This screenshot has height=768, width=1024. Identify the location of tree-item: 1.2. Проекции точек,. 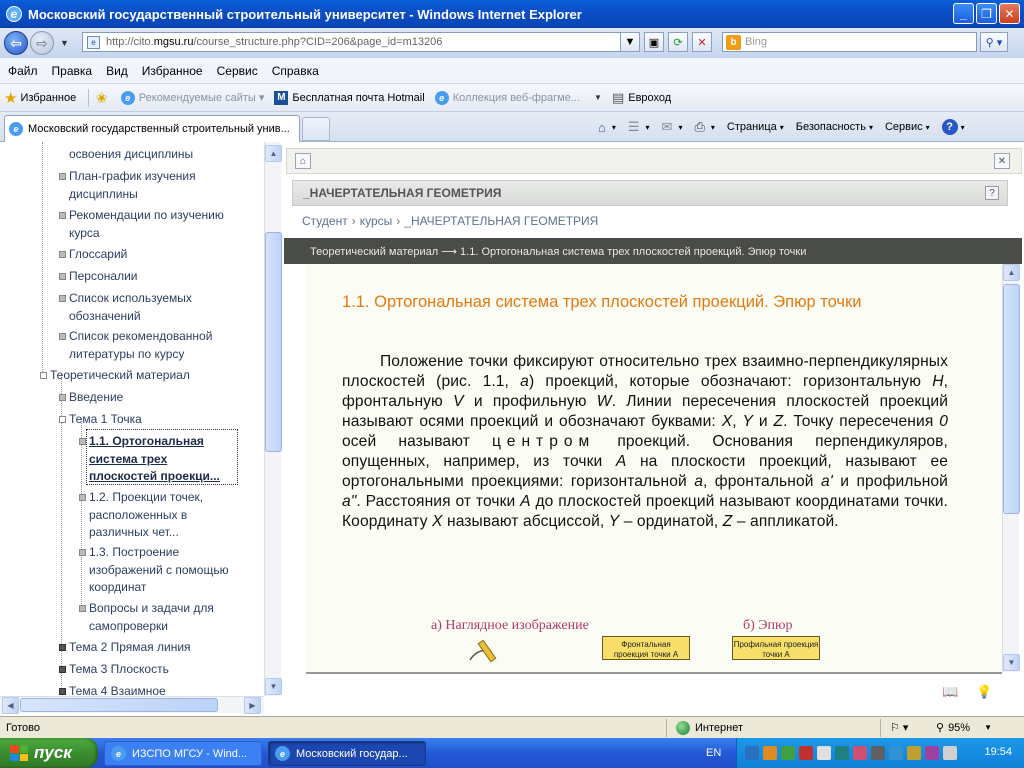
(146, 498).